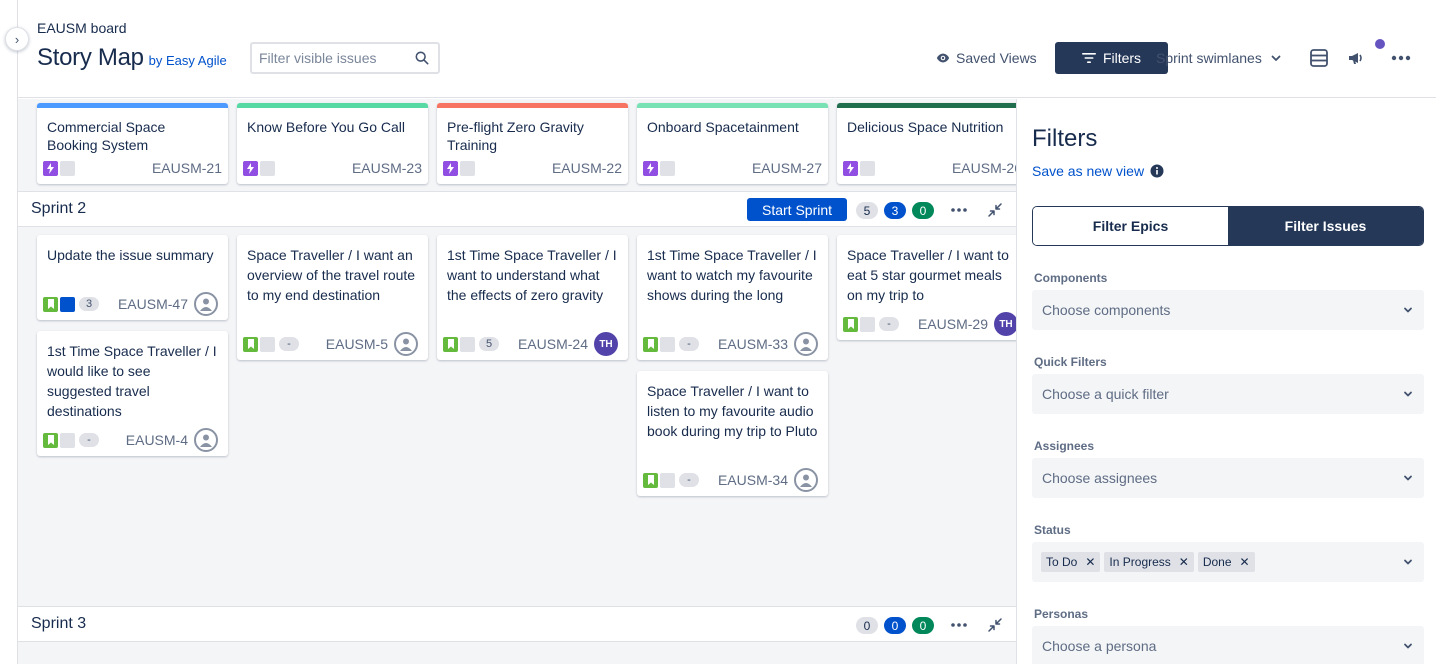  Describe the element at coordinates (187, 168) in the screenshot. I see `issue-key: EAUSM-21` at that location.